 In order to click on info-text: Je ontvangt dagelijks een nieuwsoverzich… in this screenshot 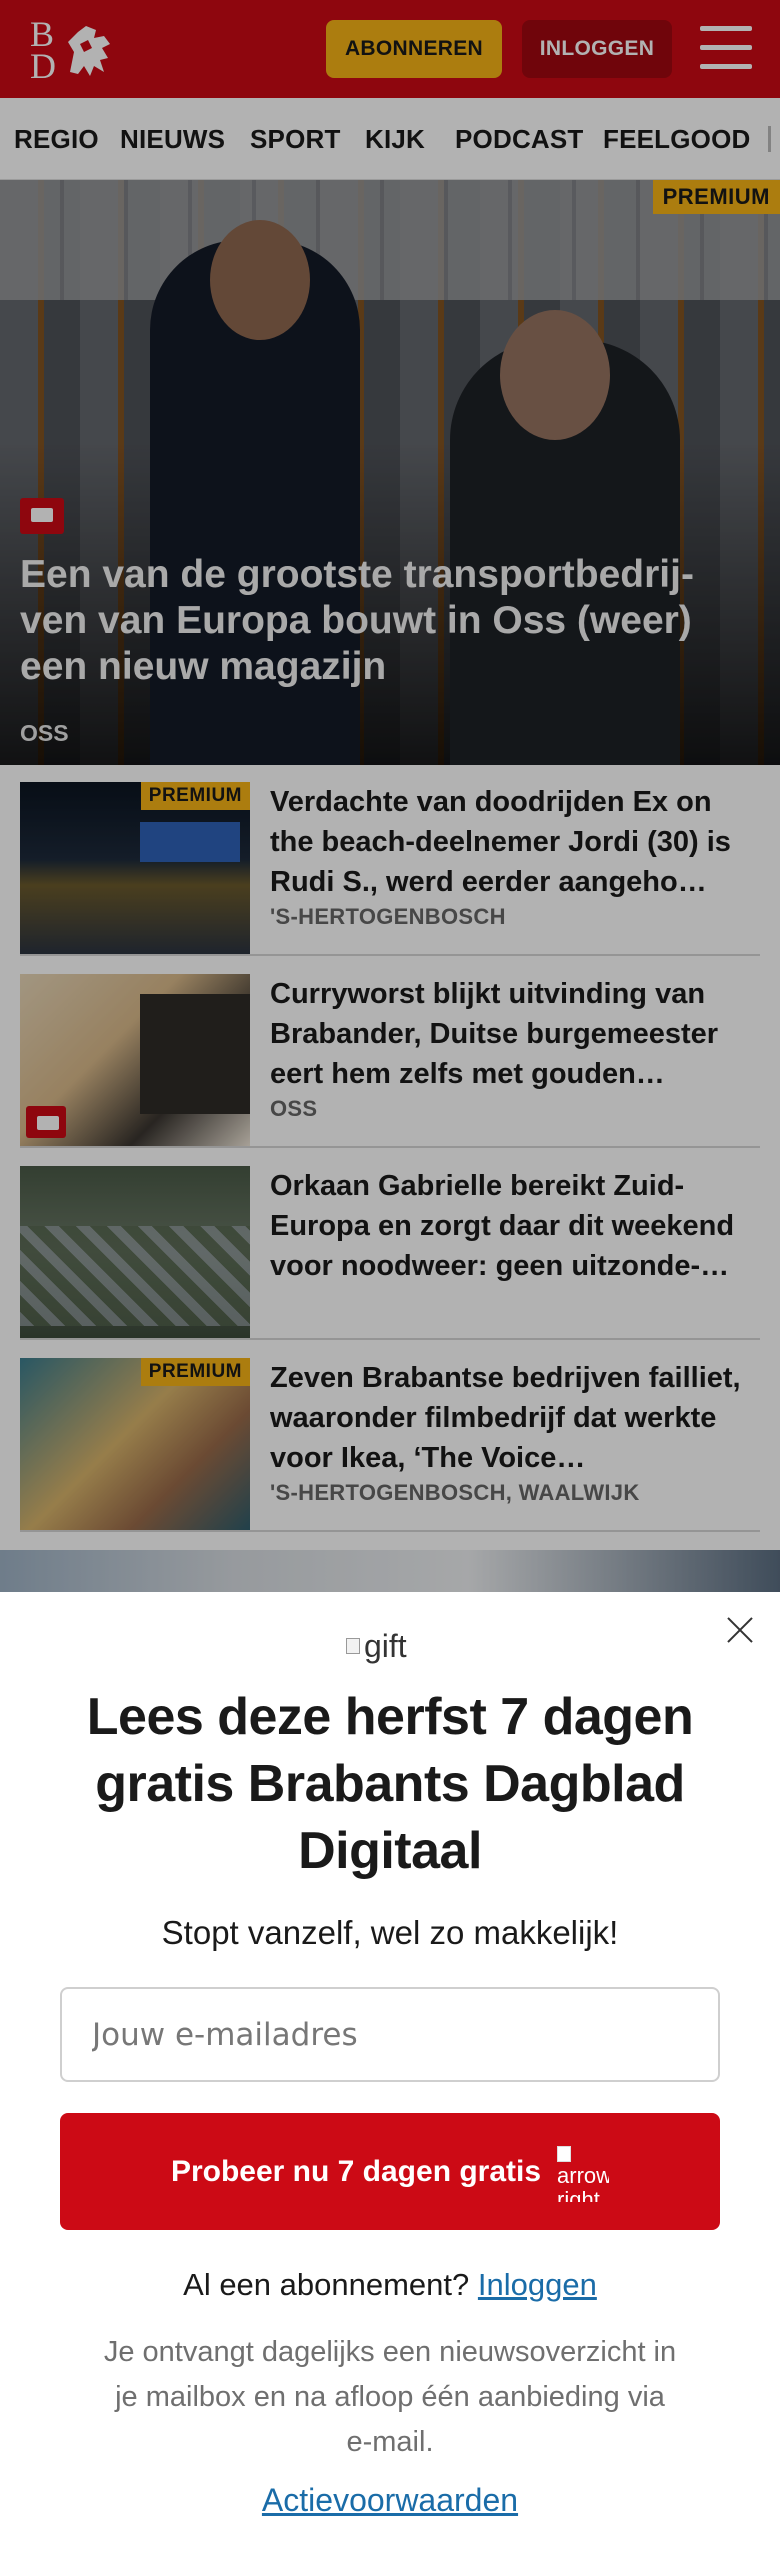, I will do `click(390, 2397)`.